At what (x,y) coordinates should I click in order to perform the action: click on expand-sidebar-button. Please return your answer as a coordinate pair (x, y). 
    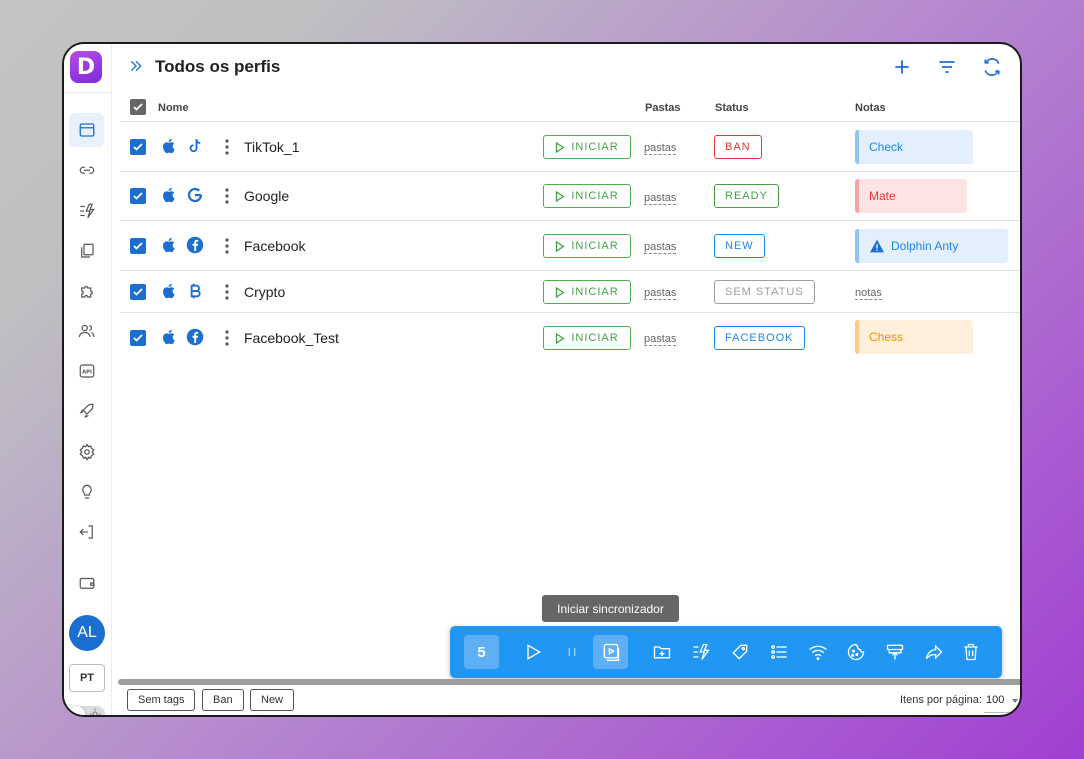
    Looking at the image, I should click on (136, 68).